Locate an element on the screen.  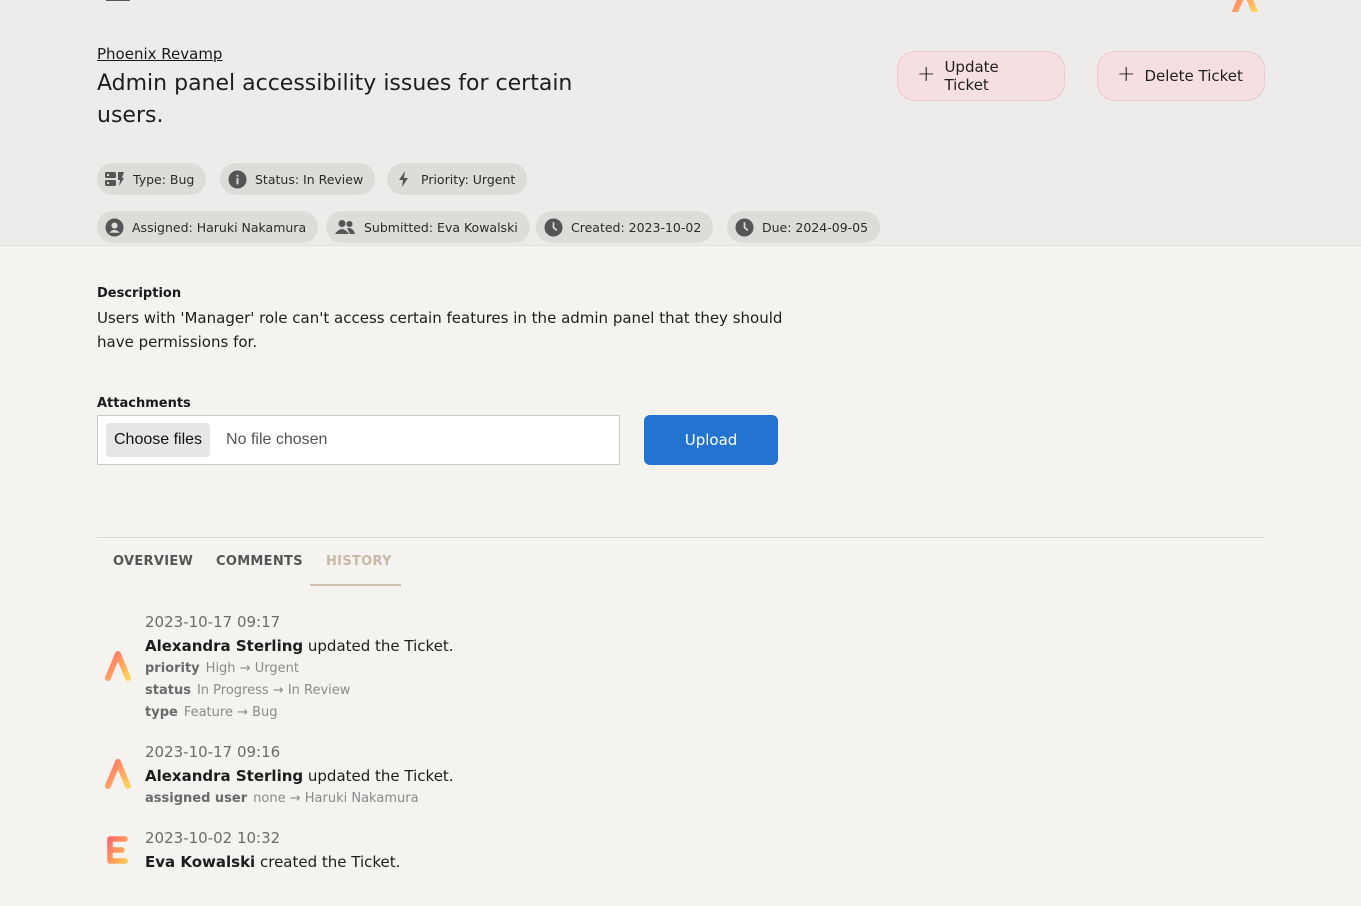
created-label: Created: 2023-10-02 is located at coordinates (636, 227).